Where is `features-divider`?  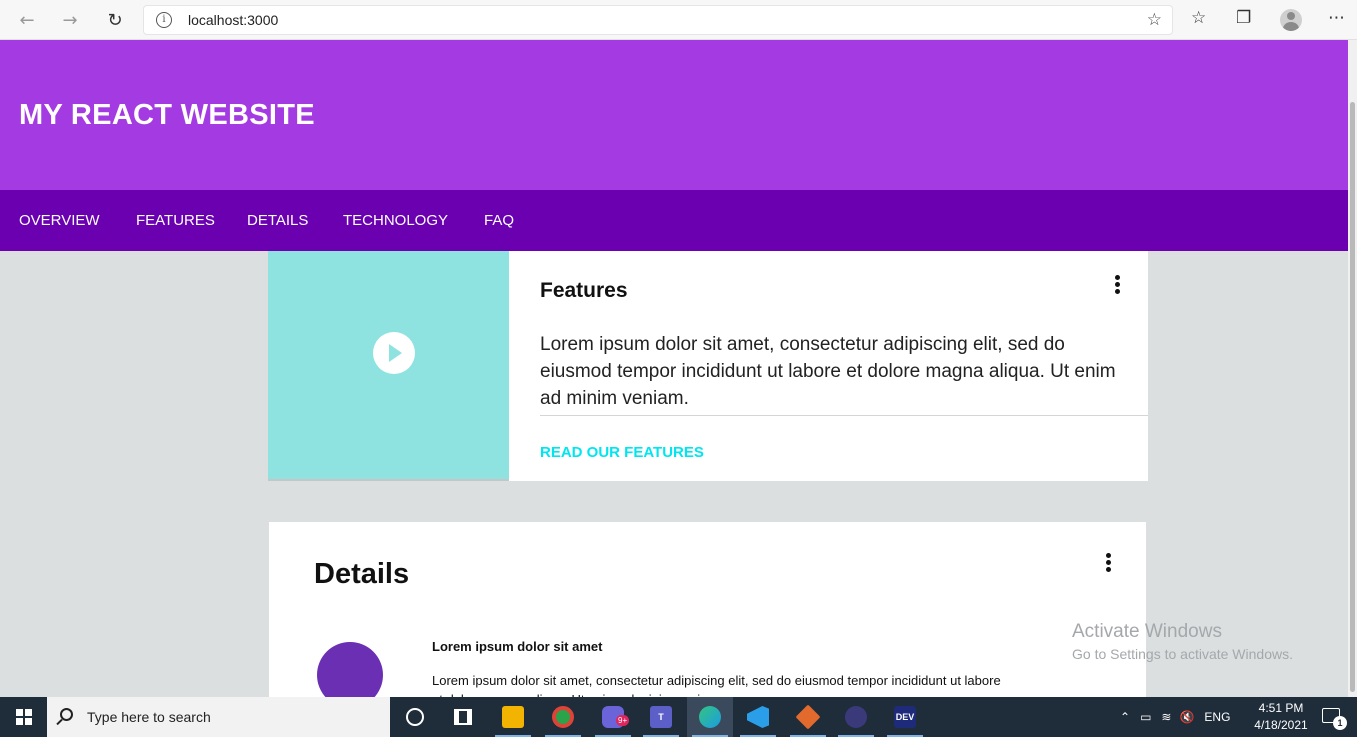 features-divider is located at coordinates (844, 415).